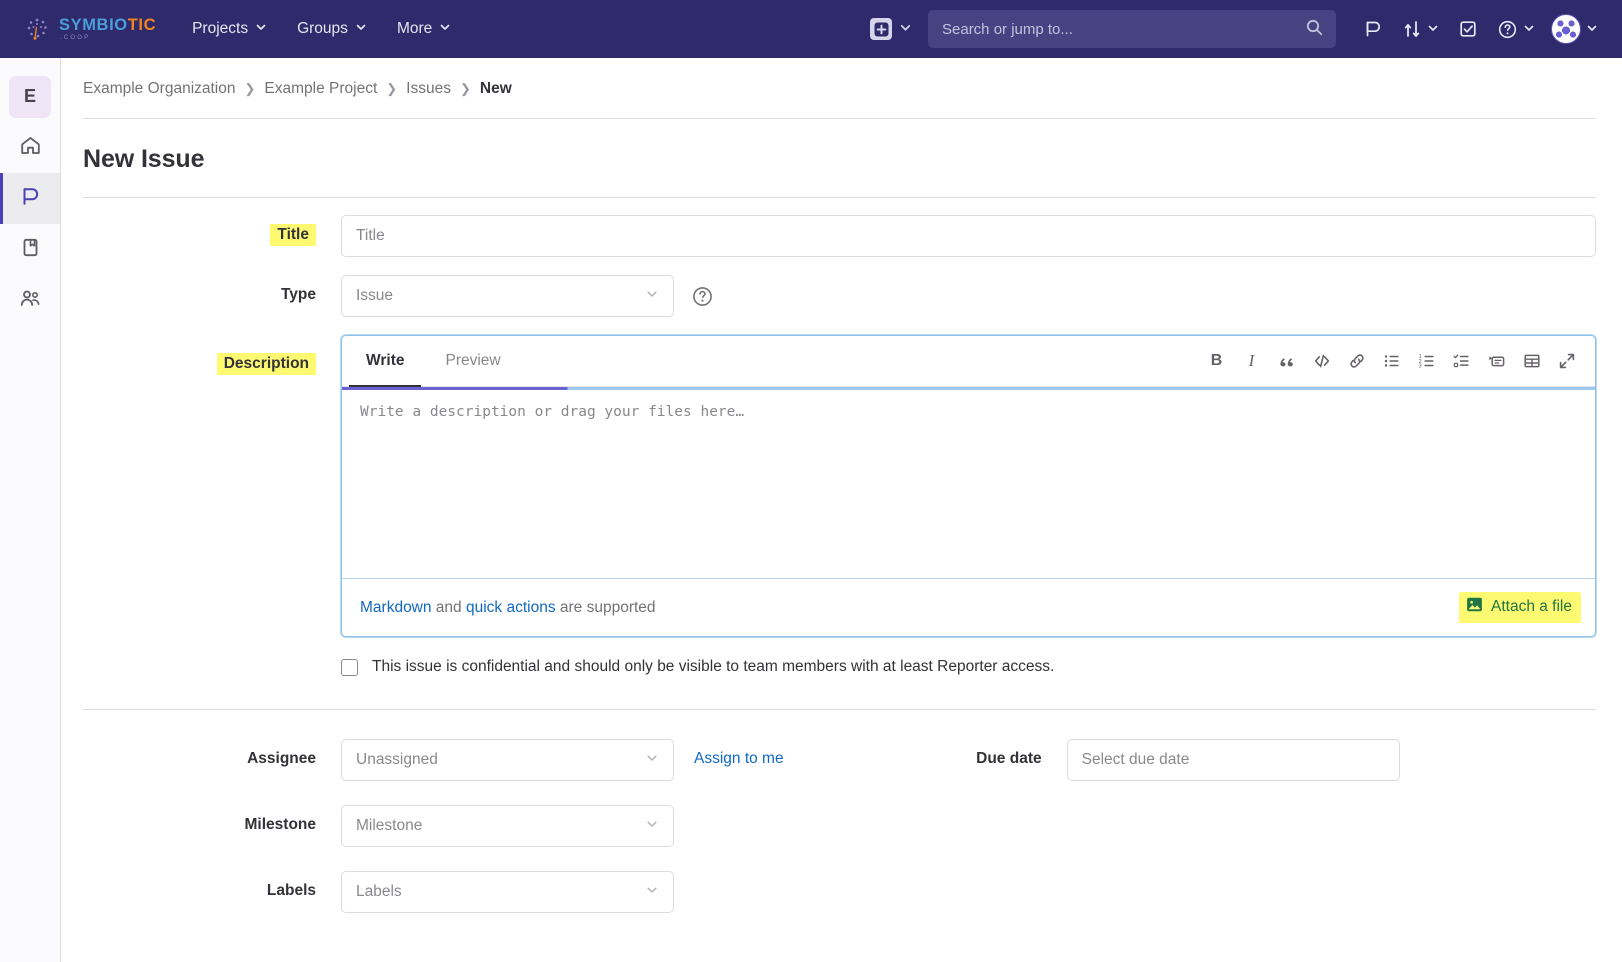 The width and height of the screenshot is (1622, 962). What do you see at coordinates (1216, 361) in the screenshot?
I see `bold-icon: B` at bounding box center [1216, 361].